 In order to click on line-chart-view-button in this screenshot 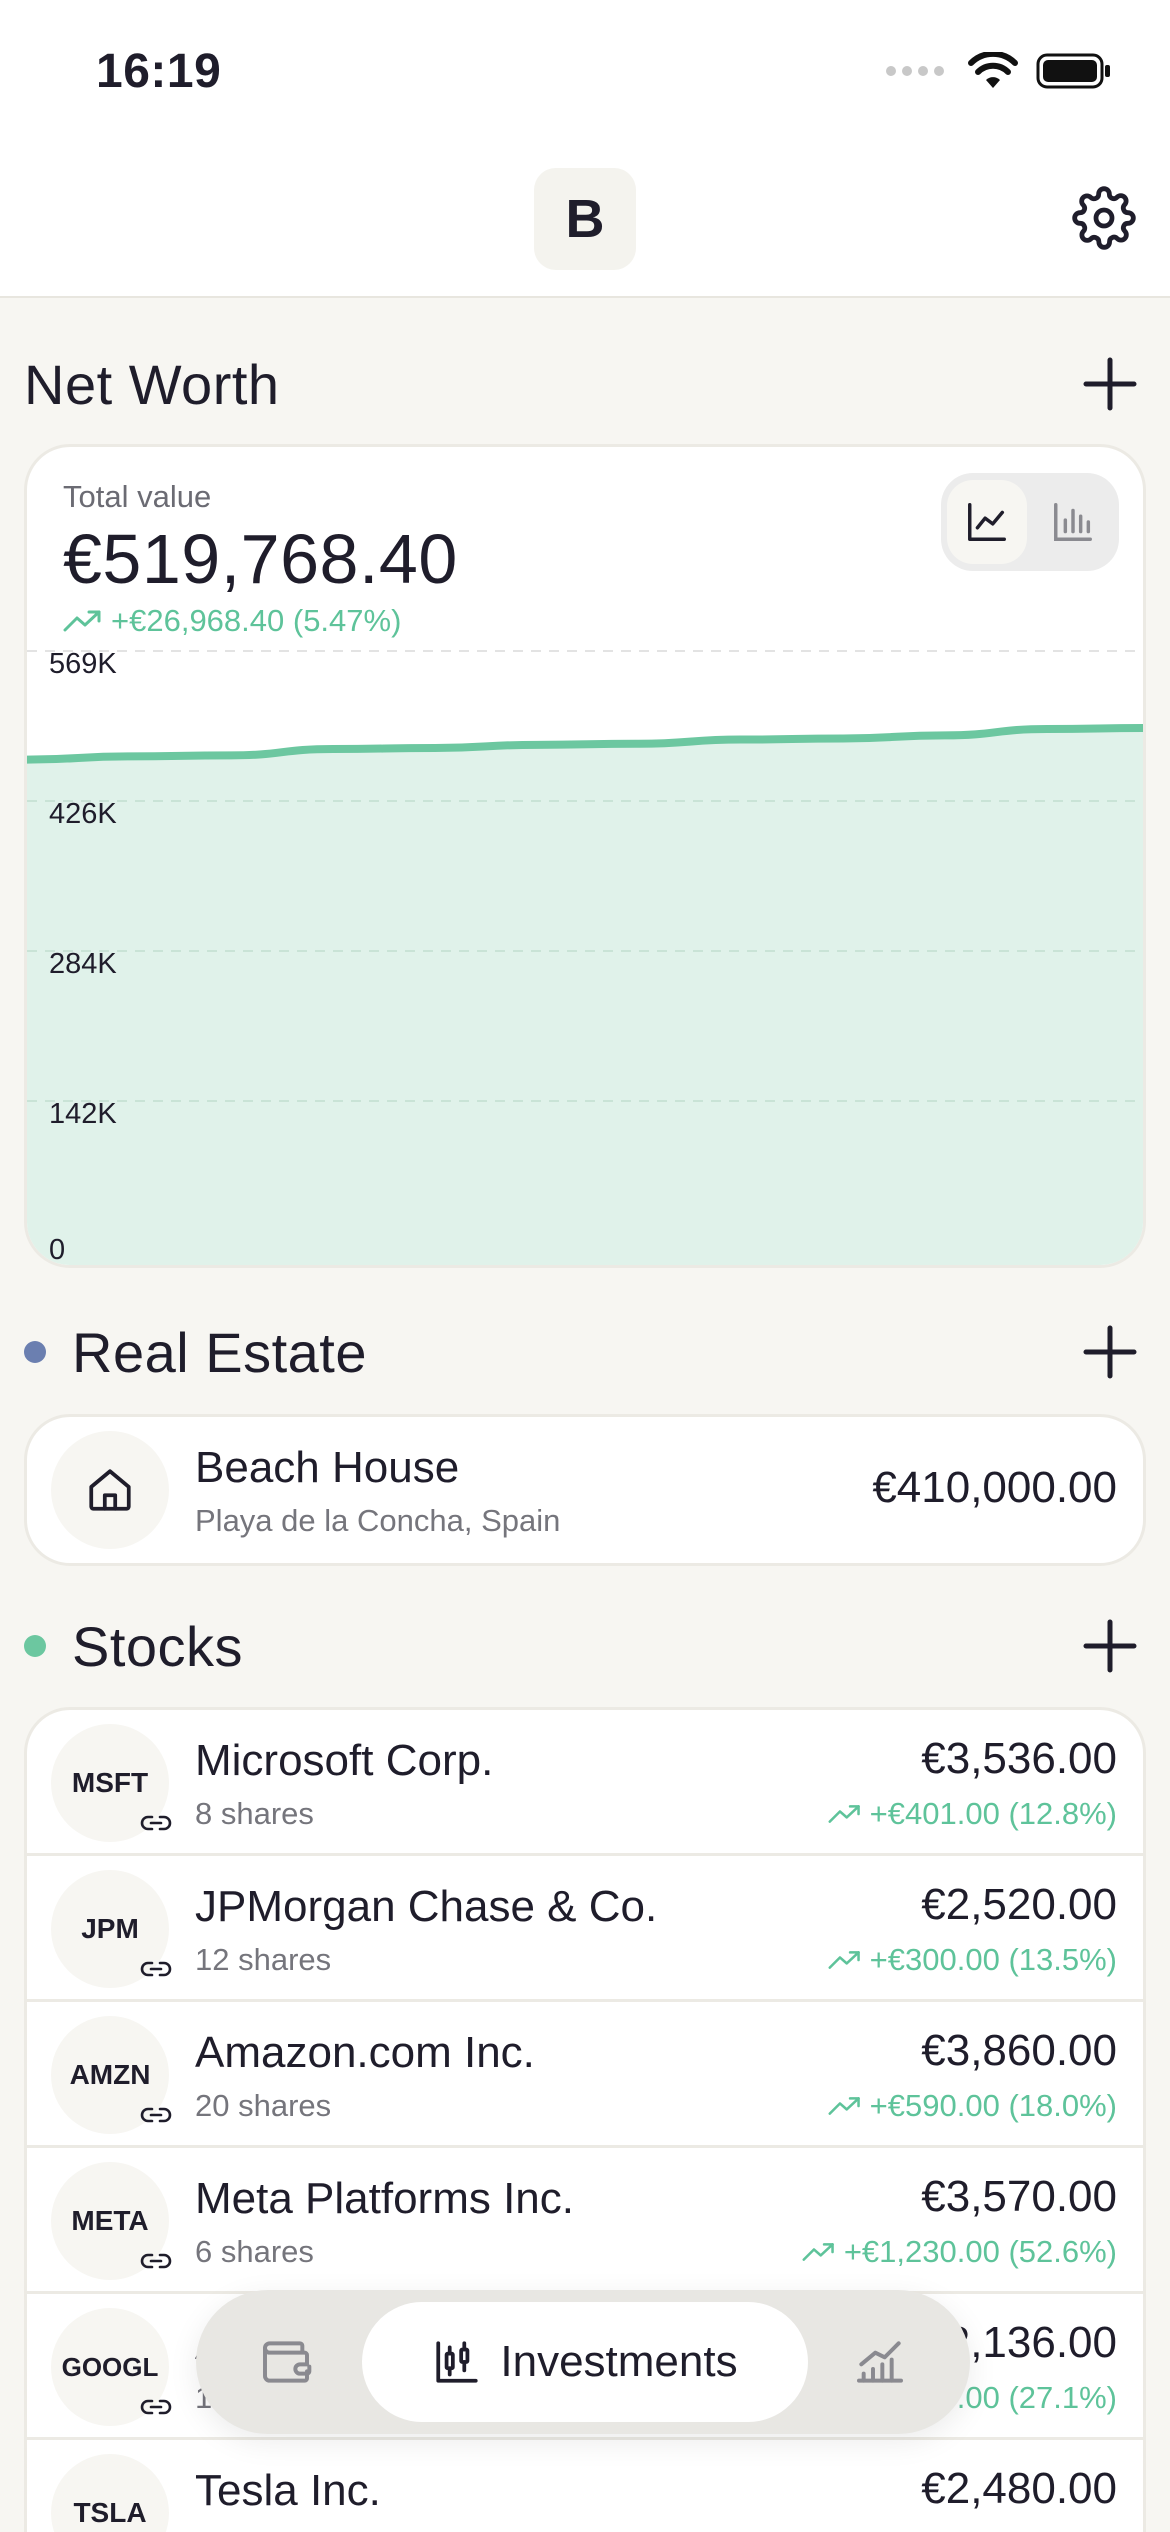, I will do `click(987, 522)`.